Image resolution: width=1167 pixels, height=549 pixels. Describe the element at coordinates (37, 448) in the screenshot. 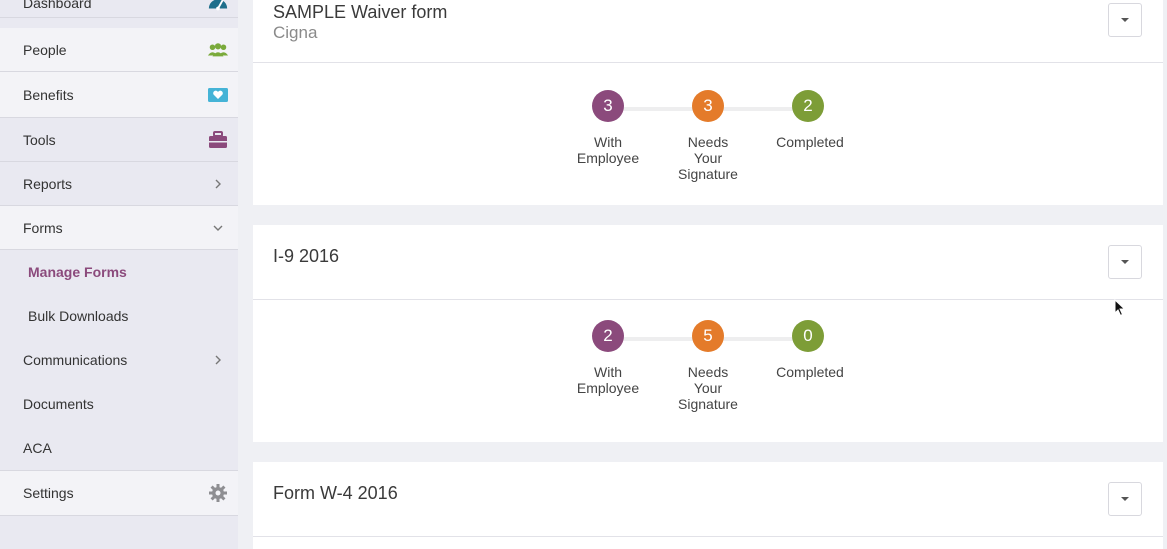

I see `sidebar-item-label: ACA` at that location.